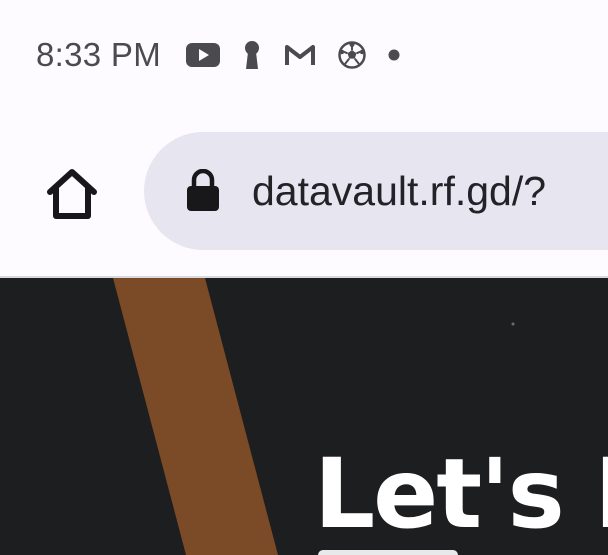 Image resolution: width=608 pixels, height=555 pixels. Describe the element at coordinates (461, 494) in the screenshot. I see `hero-heading: Let's M` at that location.